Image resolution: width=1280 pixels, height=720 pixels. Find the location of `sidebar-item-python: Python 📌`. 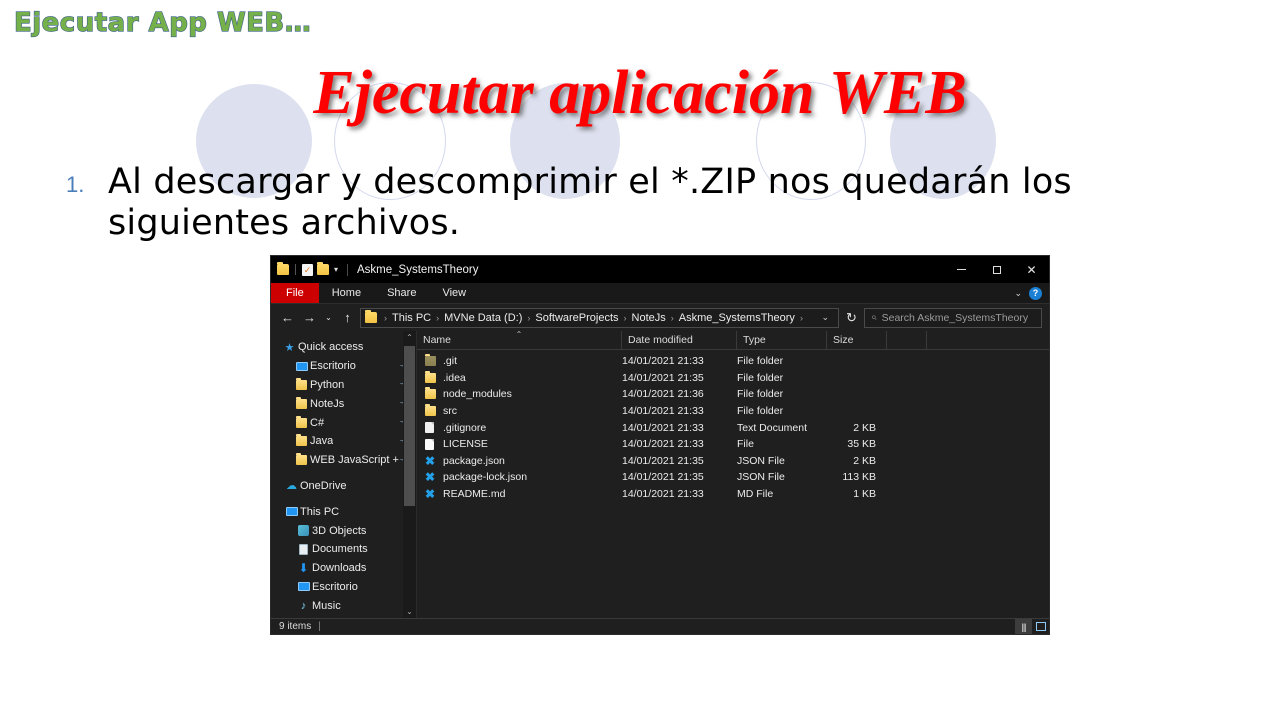

sidebar-item-python: Python 📌 is located at coordinates (343, 385).